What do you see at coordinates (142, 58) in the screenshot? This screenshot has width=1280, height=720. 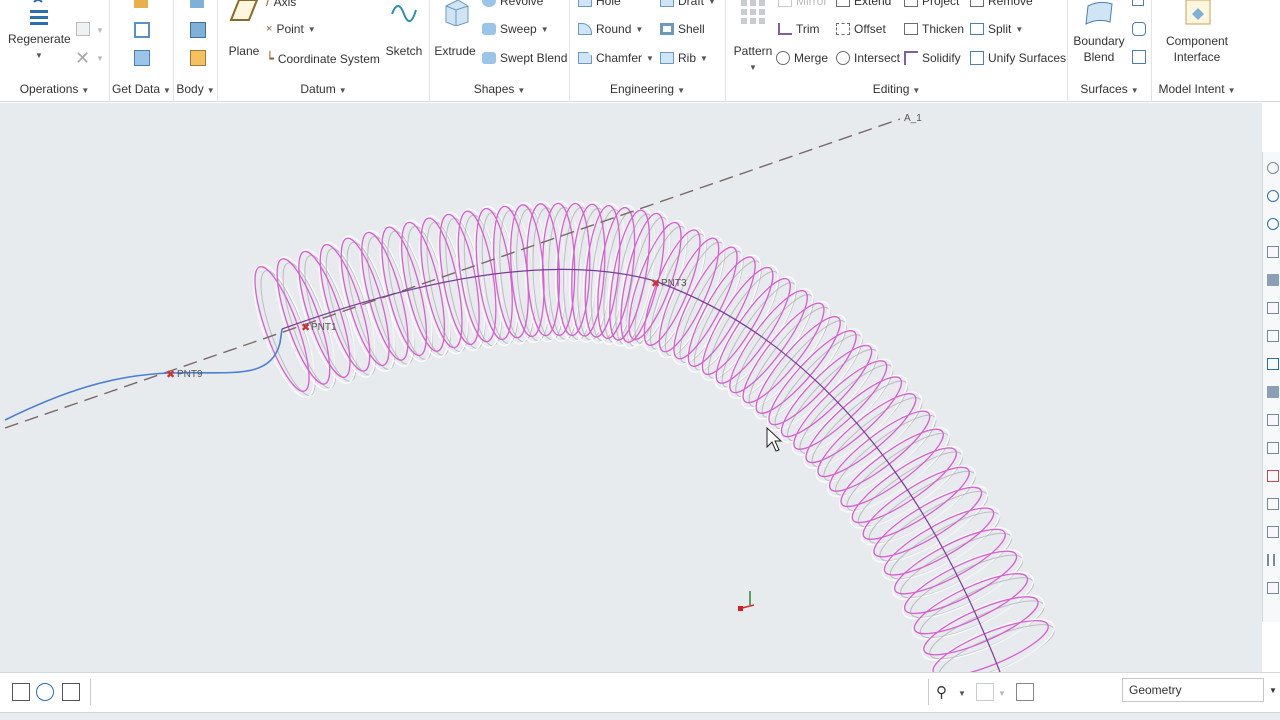 I see `shrinkwrap-icon` at bounding box center [142, 58].